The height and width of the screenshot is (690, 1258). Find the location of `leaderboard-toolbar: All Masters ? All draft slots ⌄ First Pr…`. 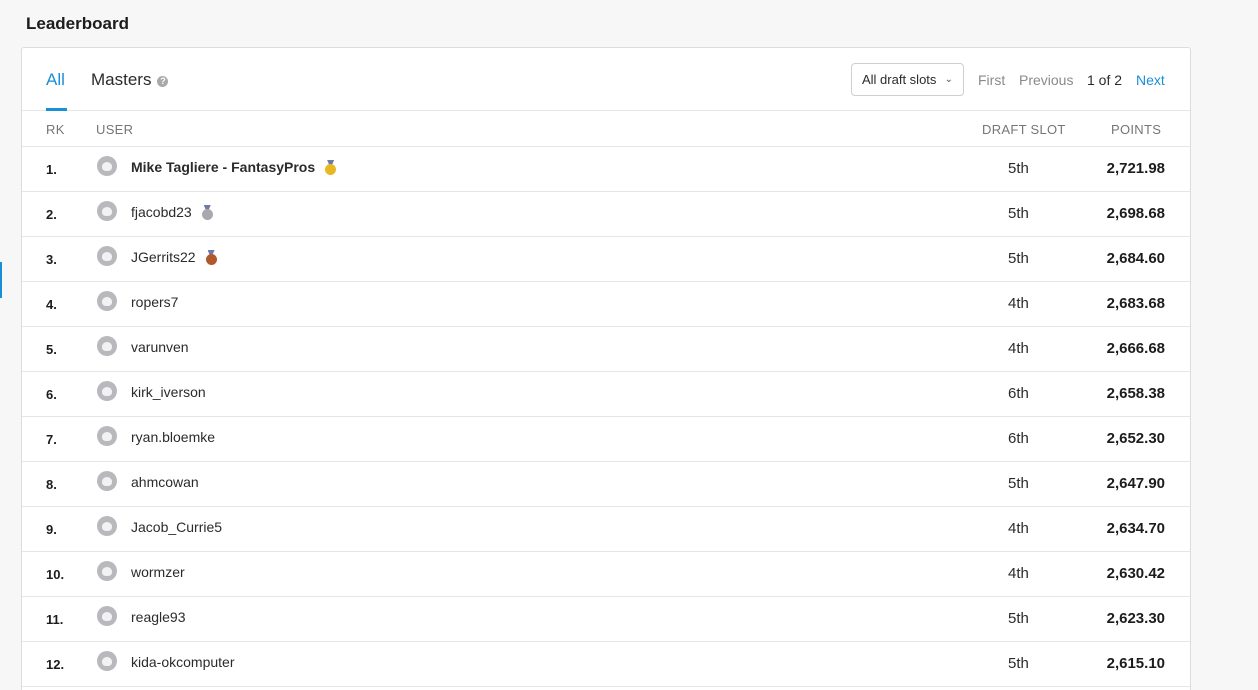

leaderboard-toolbar: All Masters ? All draft slots ⌄ First Pr… is located at coordinates (606, 79).